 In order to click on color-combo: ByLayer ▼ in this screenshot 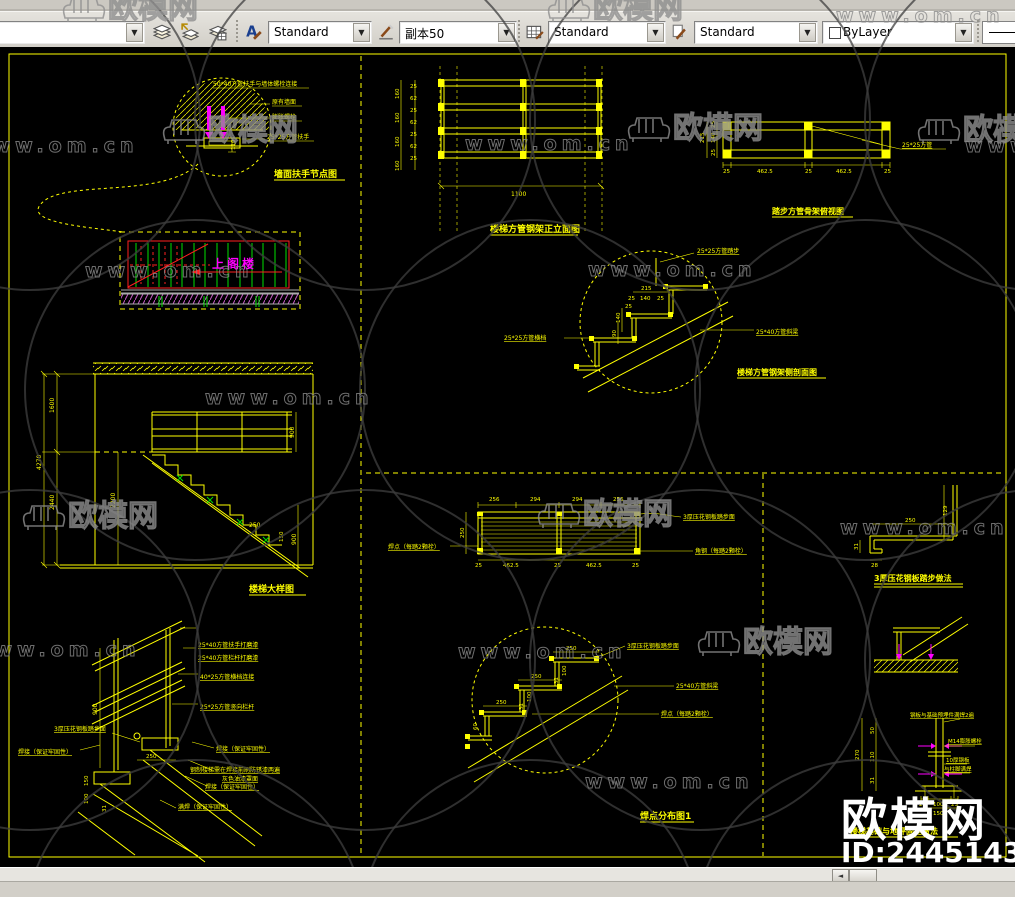, I will do `click(898, 32)`.